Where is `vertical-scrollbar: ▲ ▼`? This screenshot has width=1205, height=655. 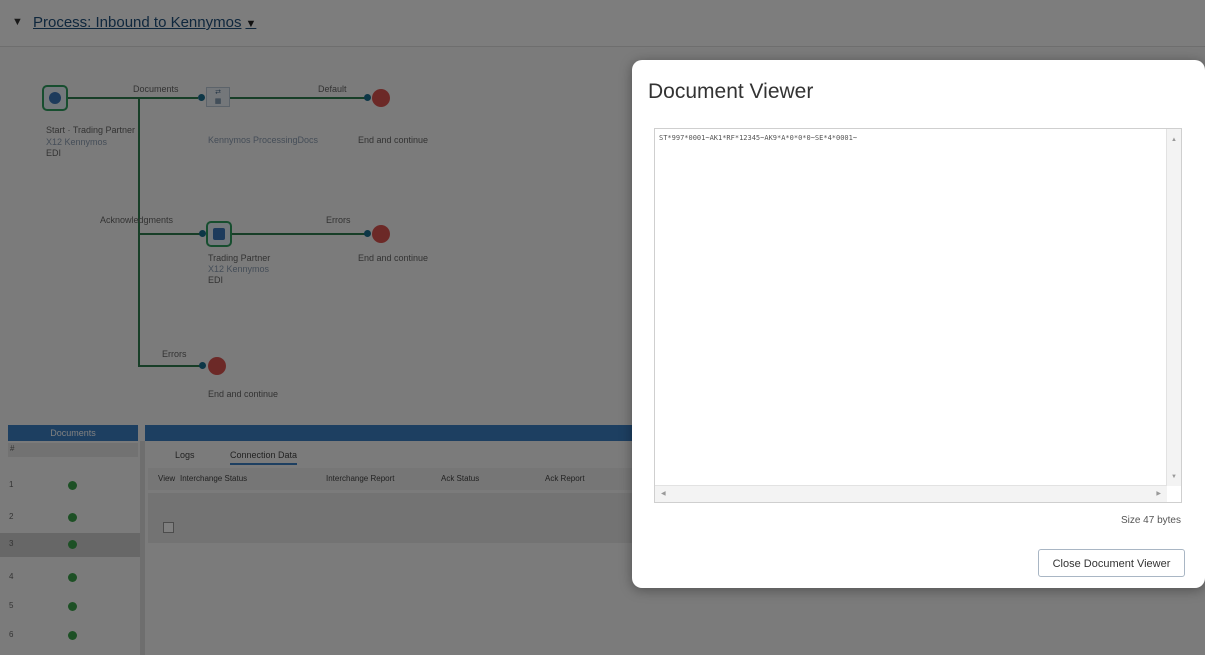
vertical-scrollbar: ▲ ▼ is located at coordinates (1173, 307).